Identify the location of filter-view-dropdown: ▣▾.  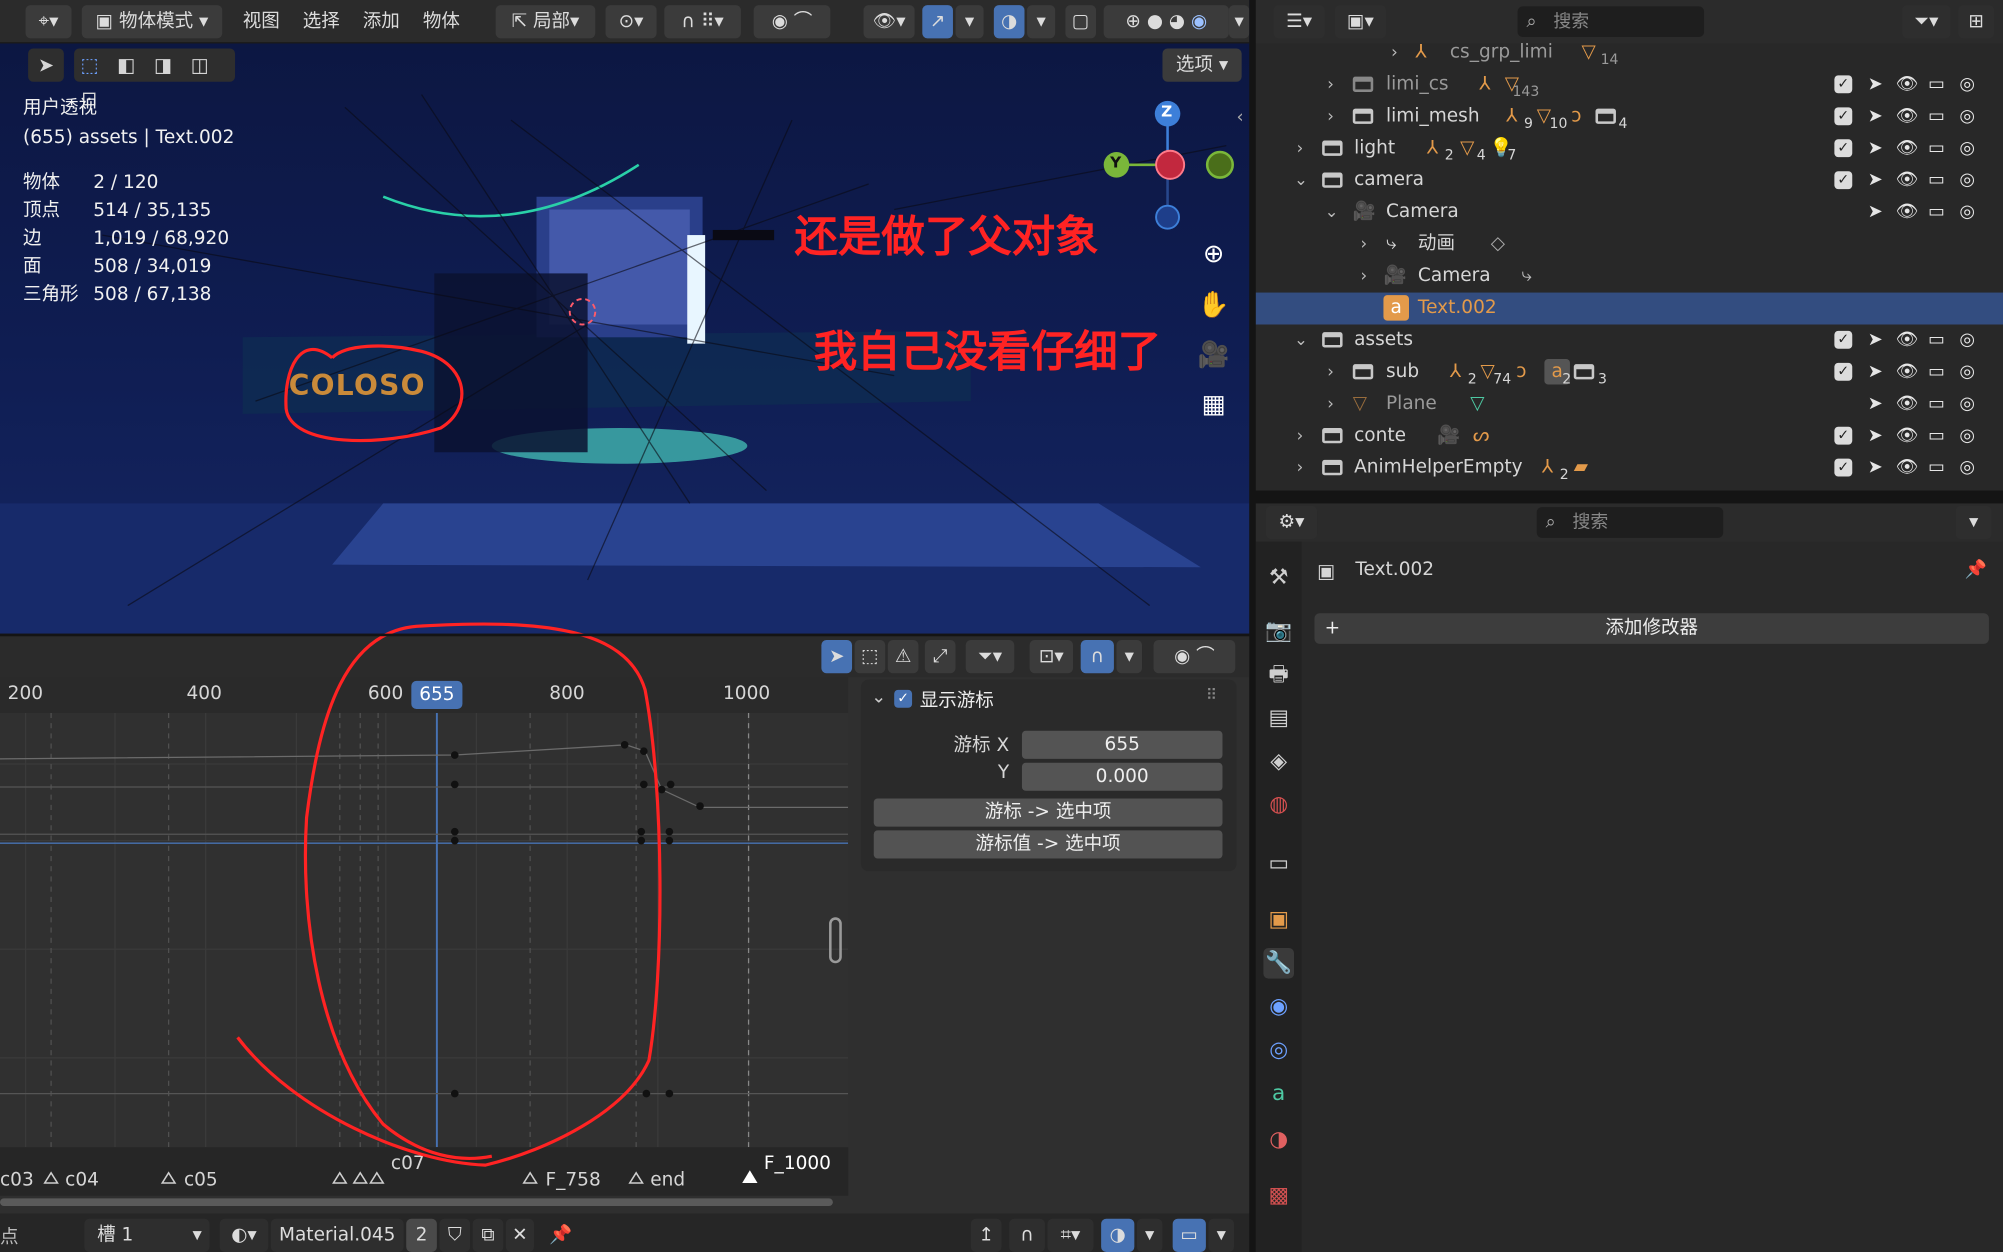
(1360, 22).